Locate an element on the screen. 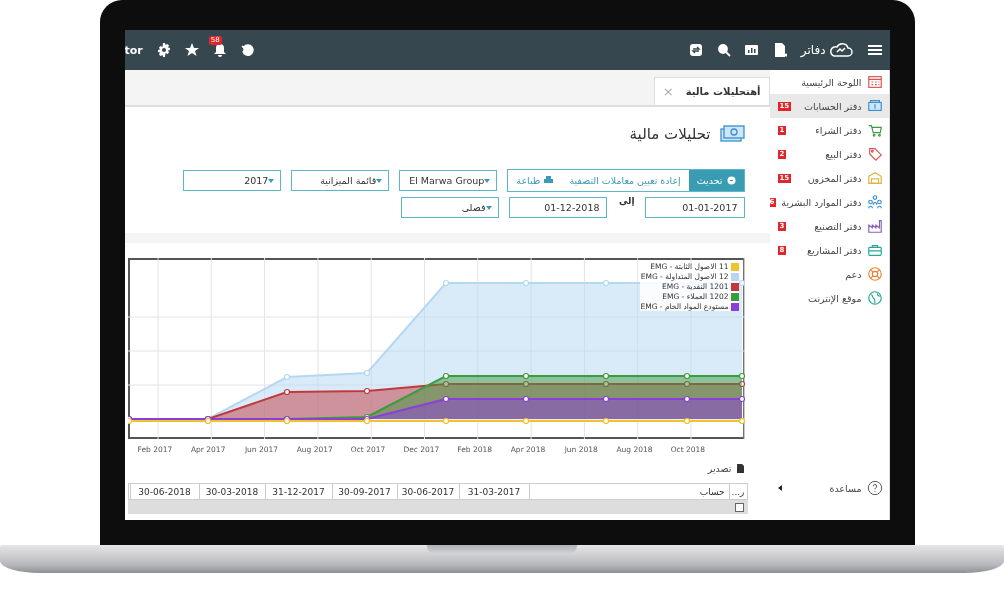 Image resolution: width=1004 pixels, height=590 pixels. sync-icon is located at coordinates (695, 50).